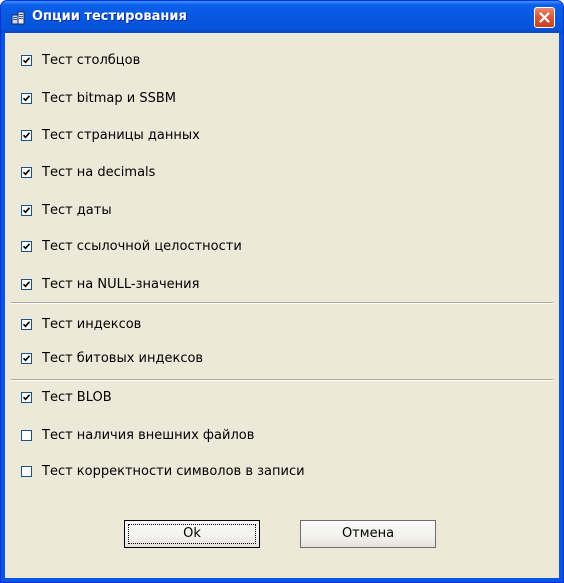 The height and width of the screenshot is (583, 564). I want to click on option-label: Тест битовых индексов, so click(123, 358).